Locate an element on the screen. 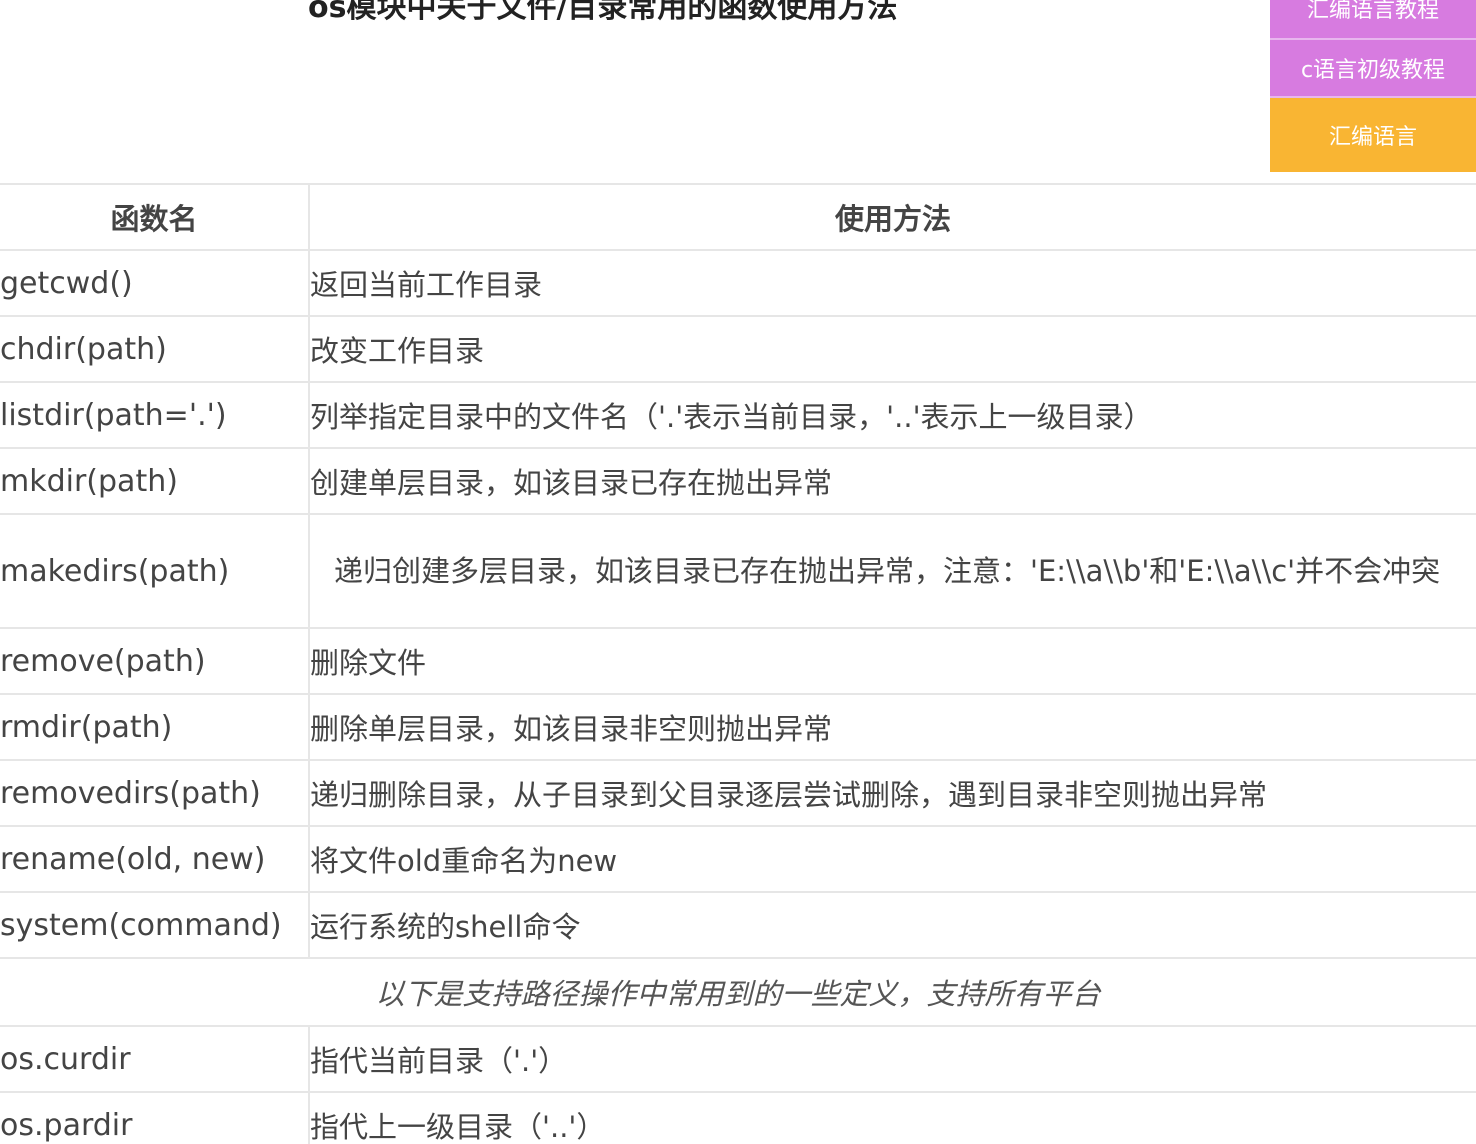 The image size is (1476, 1144). table-note-row: 以下是支持路径操作中常用到的一些定义，支持所有平台 is located at coordinates (738, 992).